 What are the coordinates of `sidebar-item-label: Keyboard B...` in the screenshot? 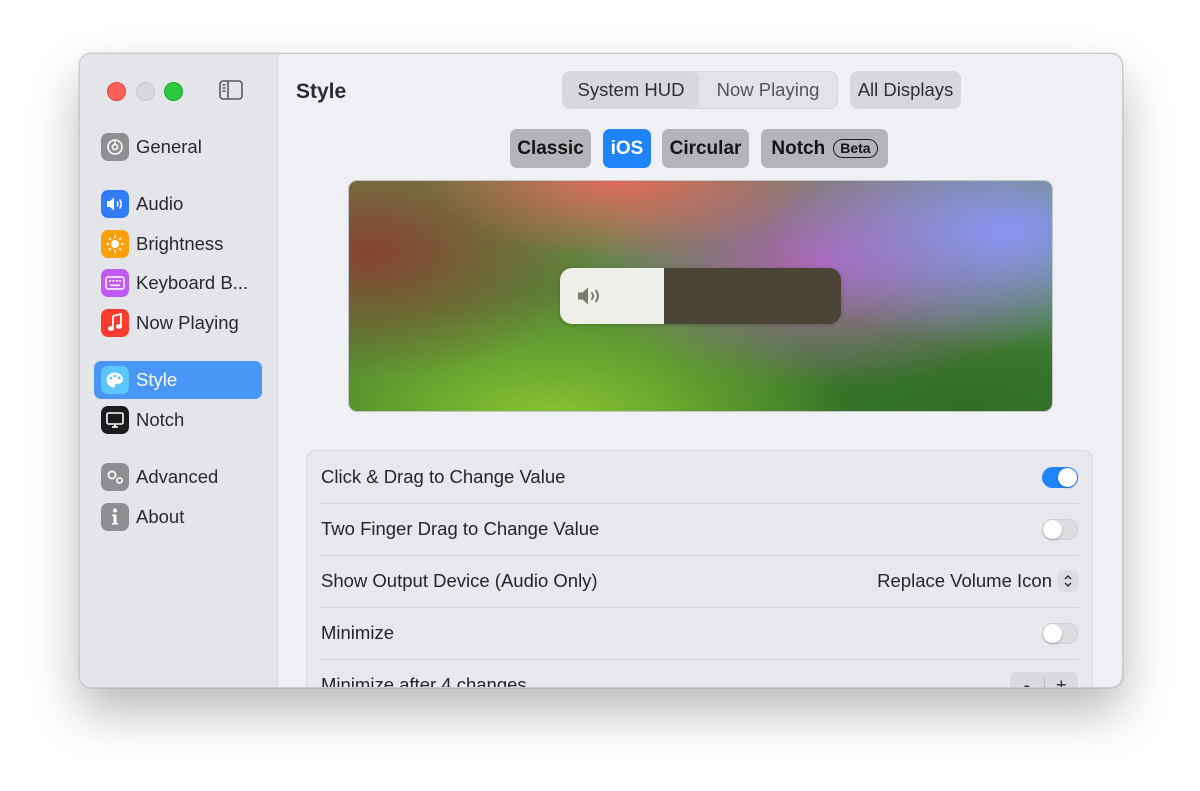 It's located at (192, 283).